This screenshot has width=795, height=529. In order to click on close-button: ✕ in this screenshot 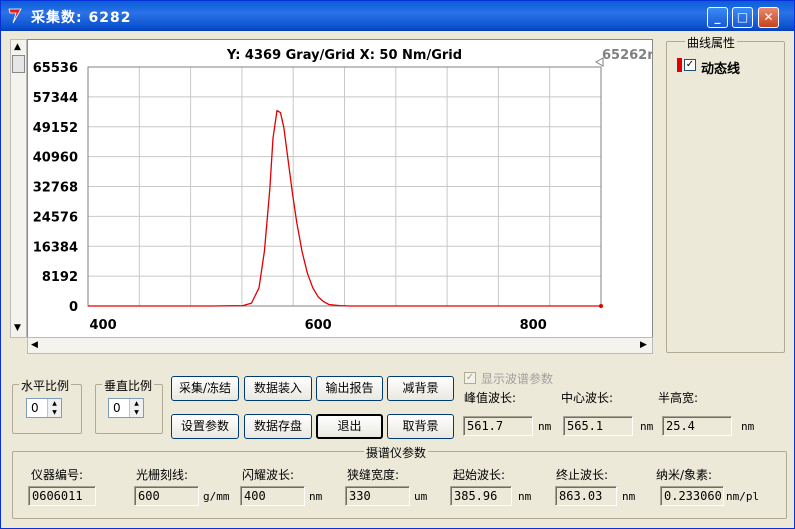, I will do `click(768, 17)`.